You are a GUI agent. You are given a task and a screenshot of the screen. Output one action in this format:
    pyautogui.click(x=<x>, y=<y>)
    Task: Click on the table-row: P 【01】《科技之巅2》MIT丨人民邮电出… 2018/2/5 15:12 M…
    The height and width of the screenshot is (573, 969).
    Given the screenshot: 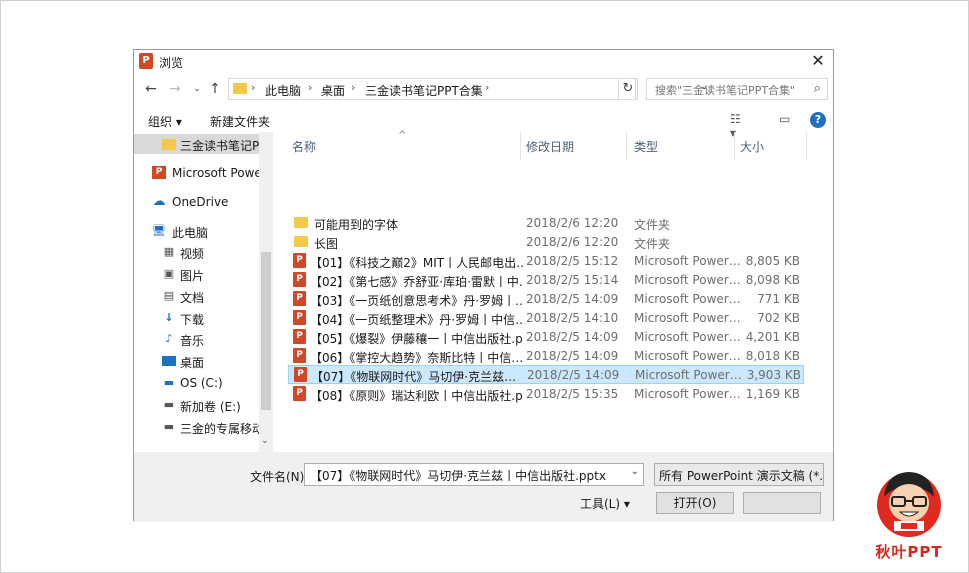 What is the action you would take?
    pyautogui.click(x=546, y=261)
    